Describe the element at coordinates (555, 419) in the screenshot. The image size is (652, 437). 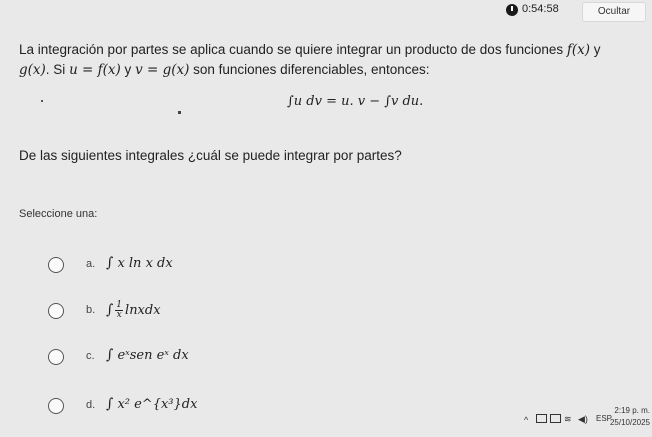
I see `battery-icon` at that location.